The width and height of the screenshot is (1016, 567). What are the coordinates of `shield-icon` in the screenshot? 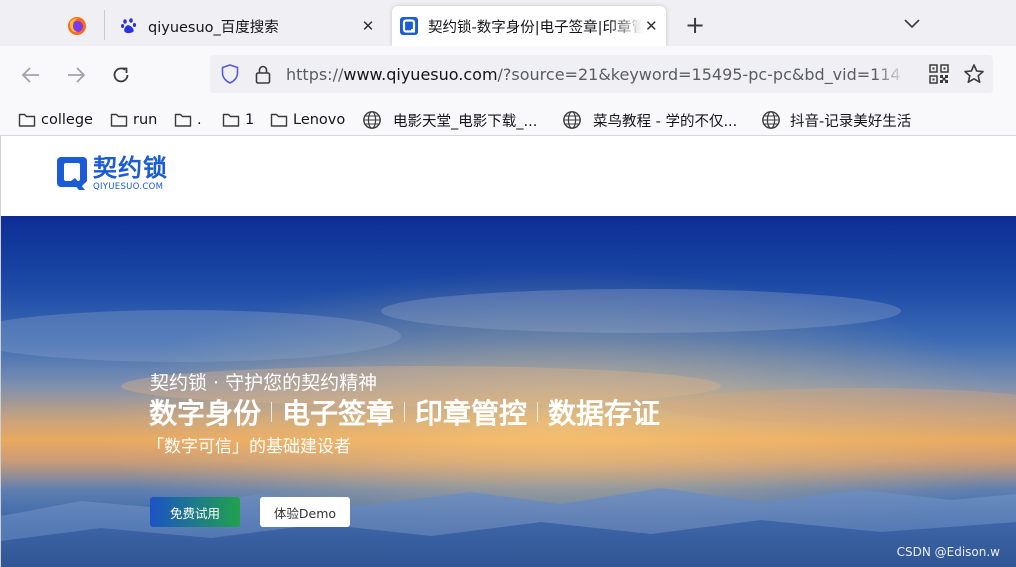 It's located at (230, 74).